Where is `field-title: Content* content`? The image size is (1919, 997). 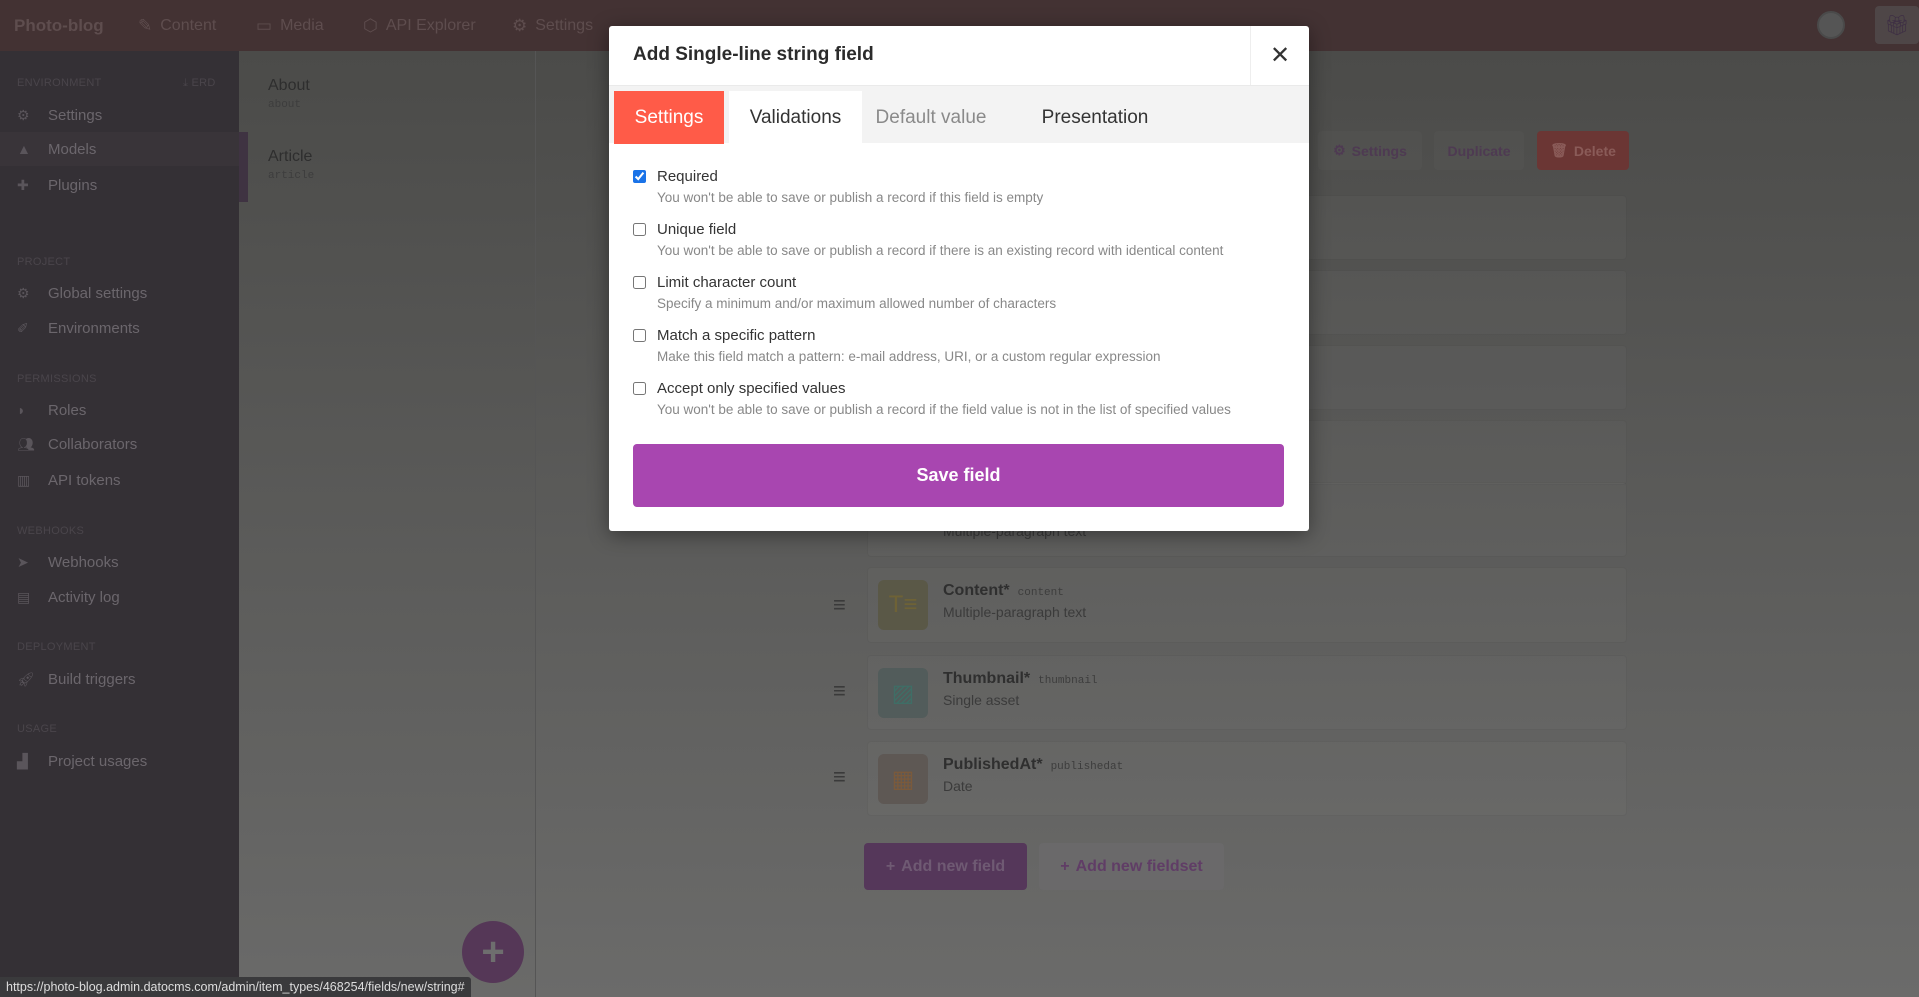 field-title: Content* content is located at coordinates (1003, 591).